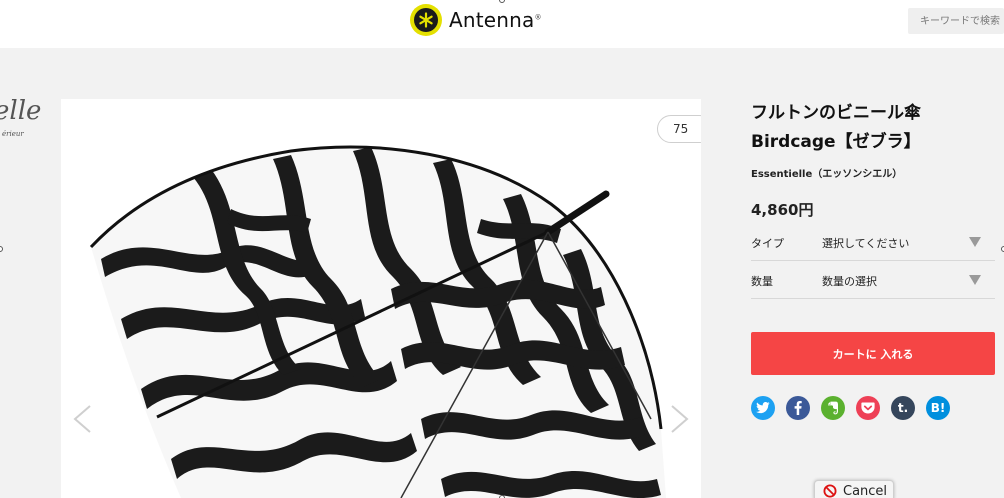 The height and width of the screenshot is (498, 1004). I want to click on search-box, so click(956, 21).